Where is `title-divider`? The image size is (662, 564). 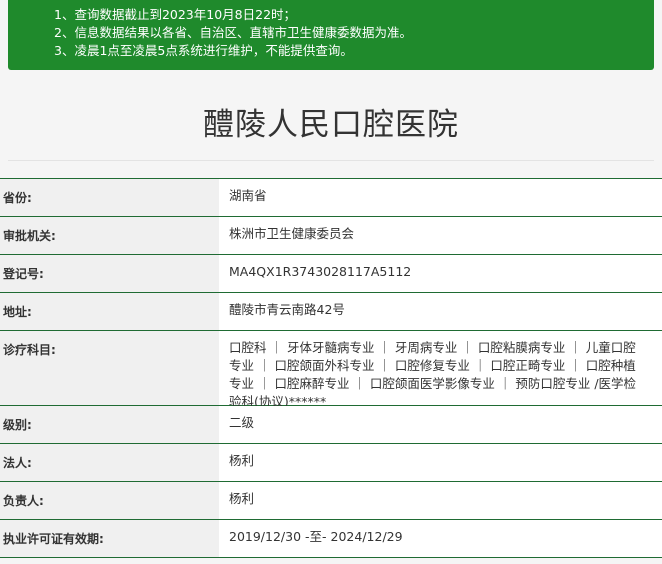
title-divider is located at coordinates (331, 160).